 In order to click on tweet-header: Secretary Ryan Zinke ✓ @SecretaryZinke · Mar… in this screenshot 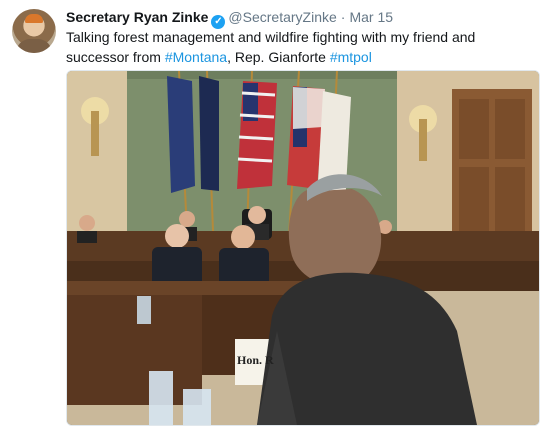, I will do `click(303, 18)`.